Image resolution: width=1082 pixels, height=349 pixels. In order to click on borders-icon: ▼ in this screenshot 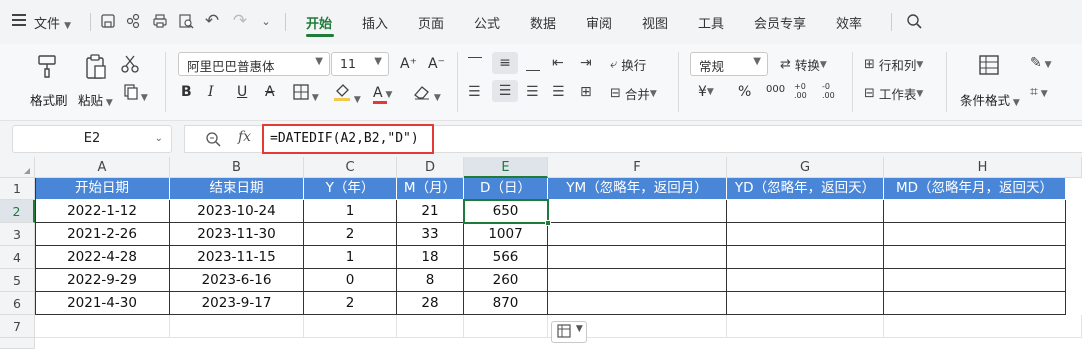, I will do `click(306, 94)`.